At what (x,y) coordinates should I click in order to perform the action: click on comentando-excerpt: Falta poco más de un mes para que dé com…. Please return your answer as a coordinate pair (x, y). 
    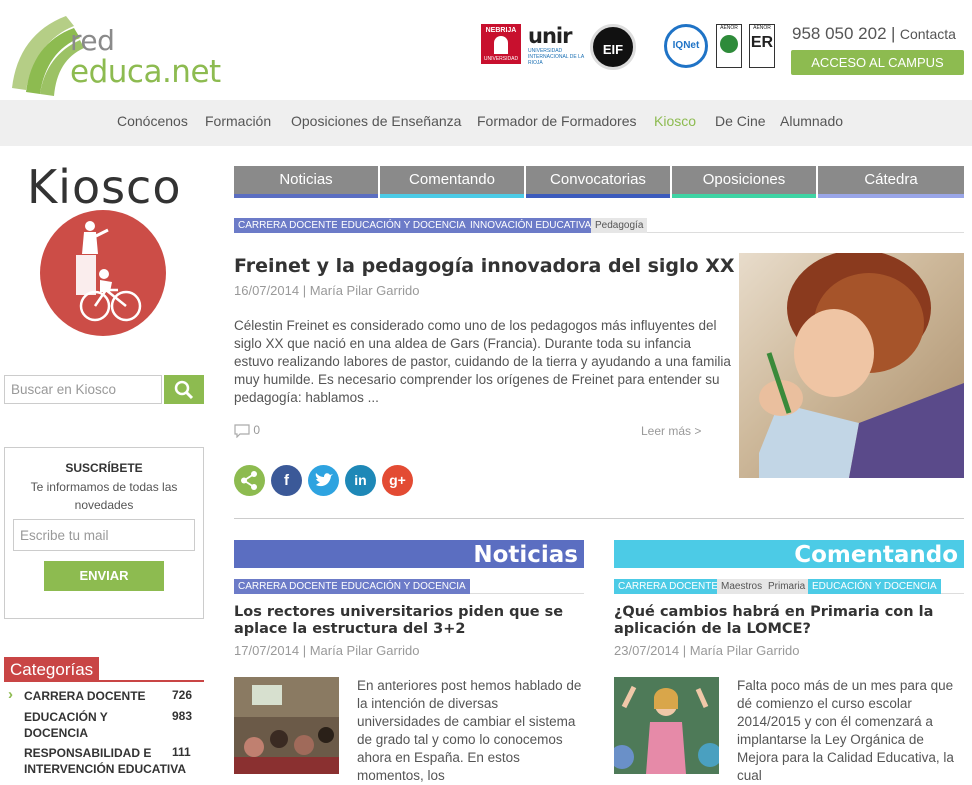
    Looking at the image, I should click on (845, 730).